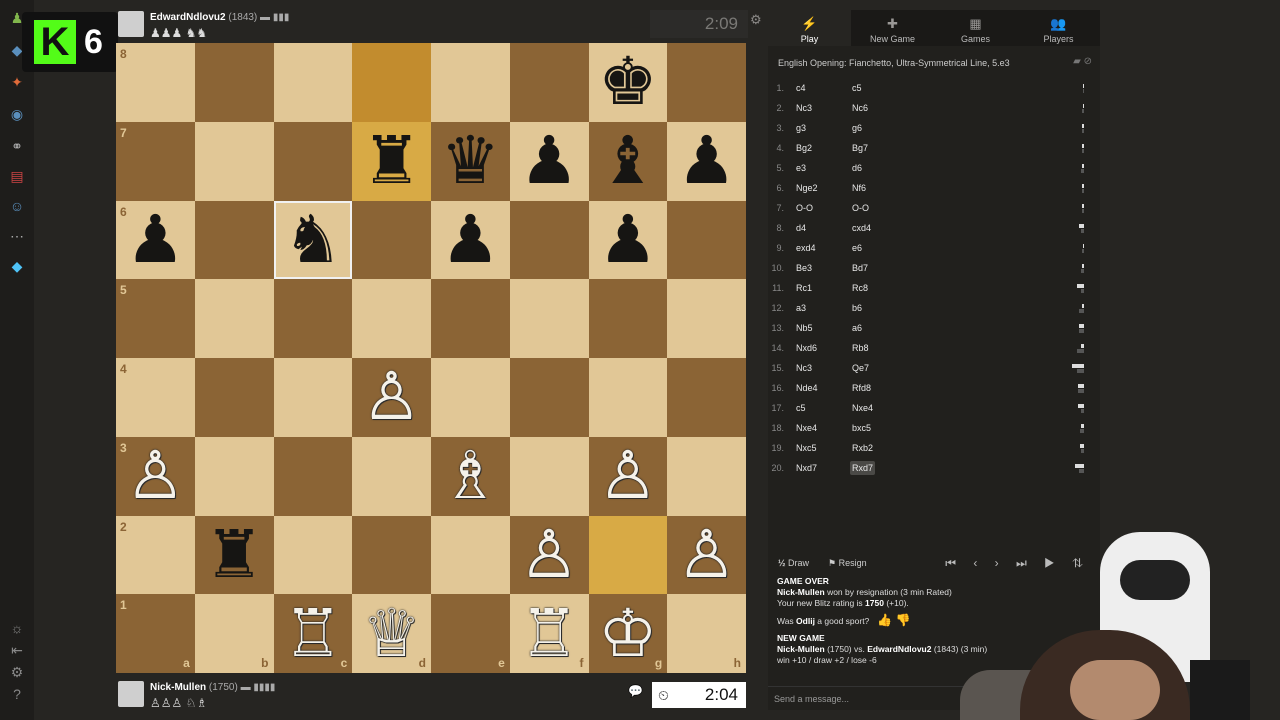  I want to click on resign-button: ⚑ Resign, so click(847, 563).